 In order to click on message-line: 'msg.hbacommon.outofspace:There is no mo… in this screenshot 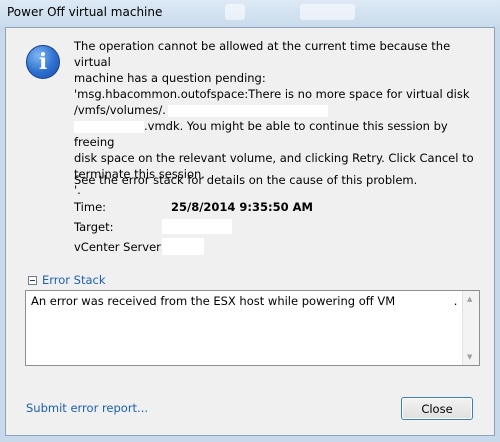, I will do `click(272, 94)`.